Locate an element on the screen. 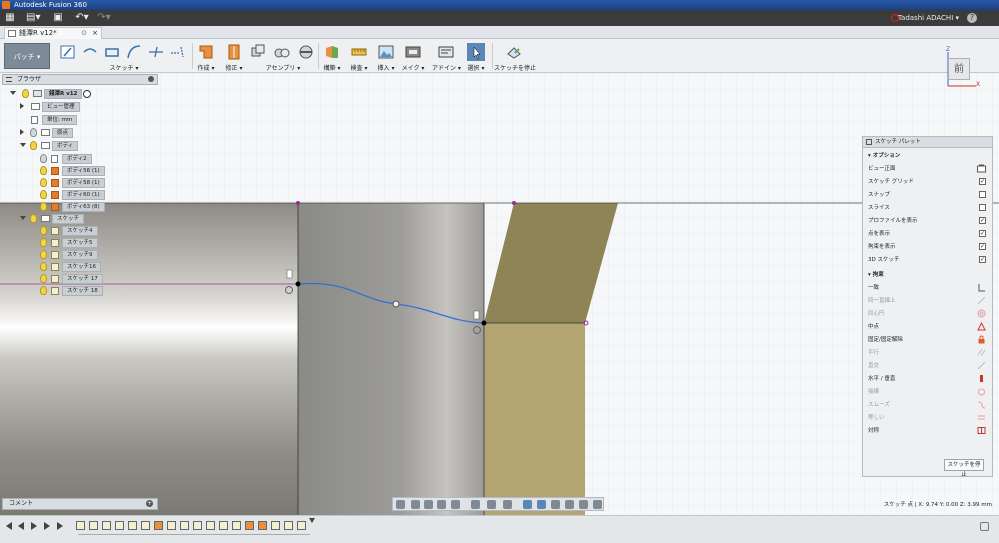 The image size is (999, 543). inspect-group: 検査 ▾ is located at coordinates (359, 57).